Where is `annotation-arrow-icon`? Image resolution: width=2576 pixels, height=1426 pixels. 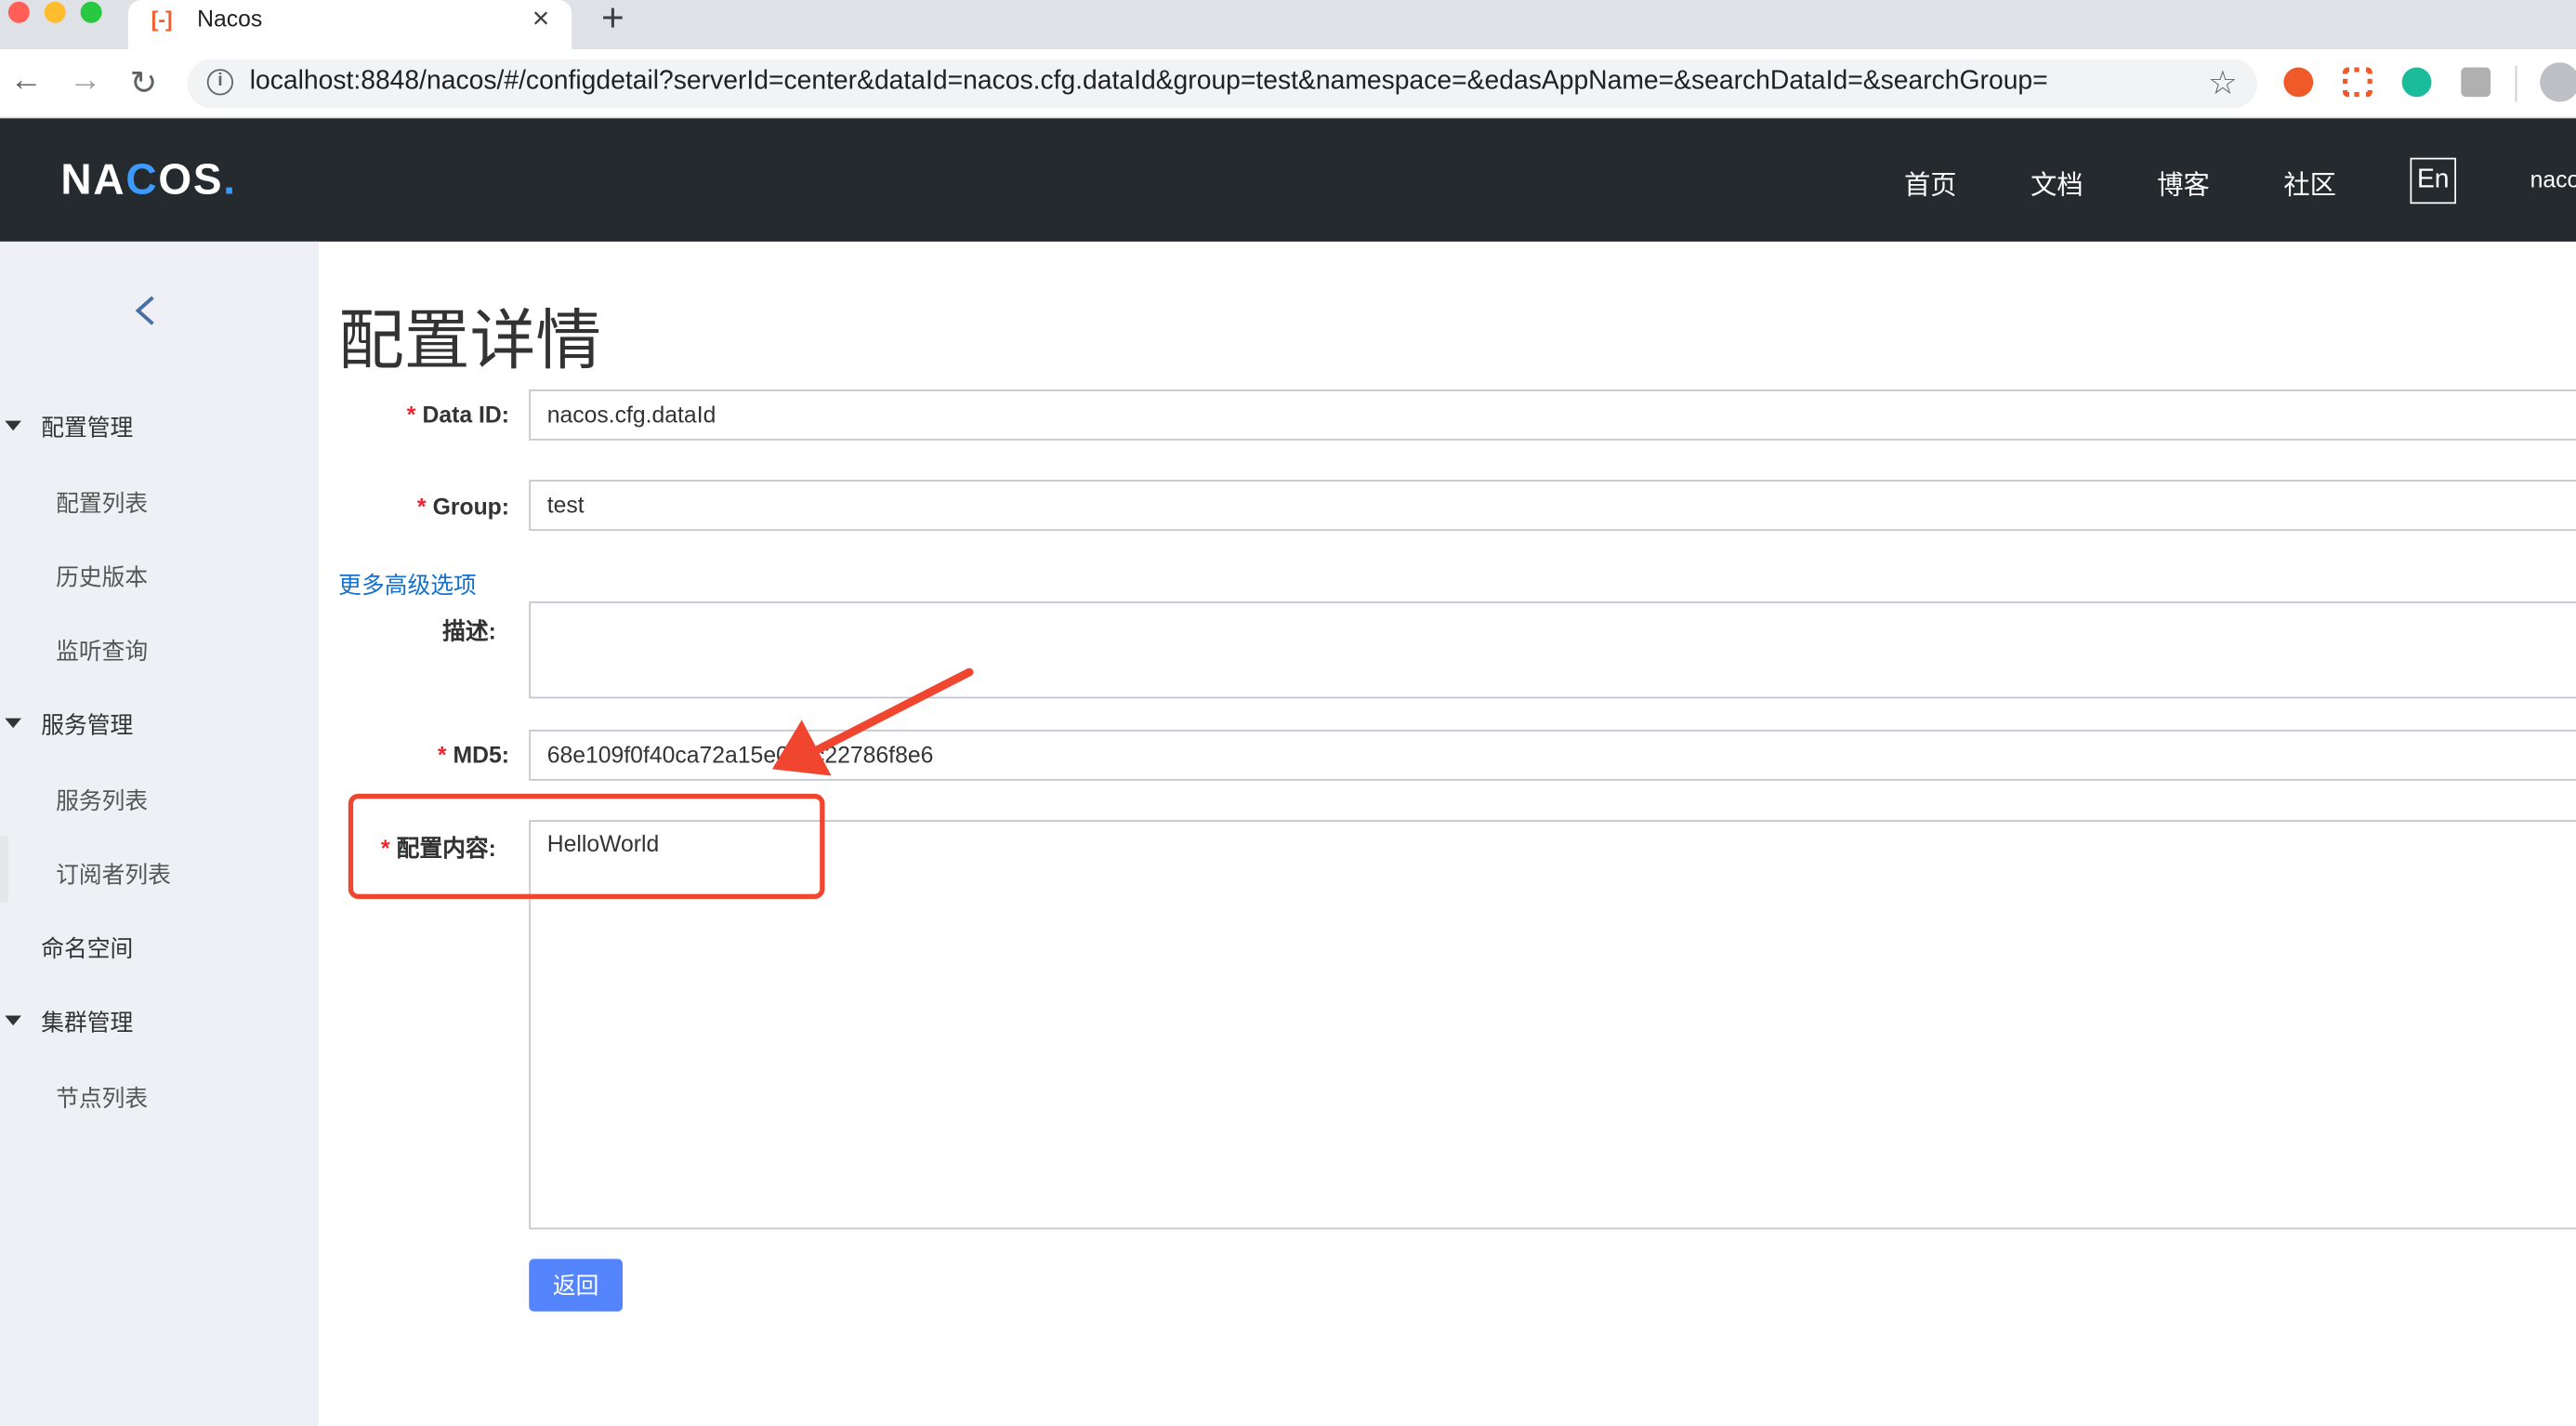 annotation-arrow-icon is located at coordinates (872, 721).